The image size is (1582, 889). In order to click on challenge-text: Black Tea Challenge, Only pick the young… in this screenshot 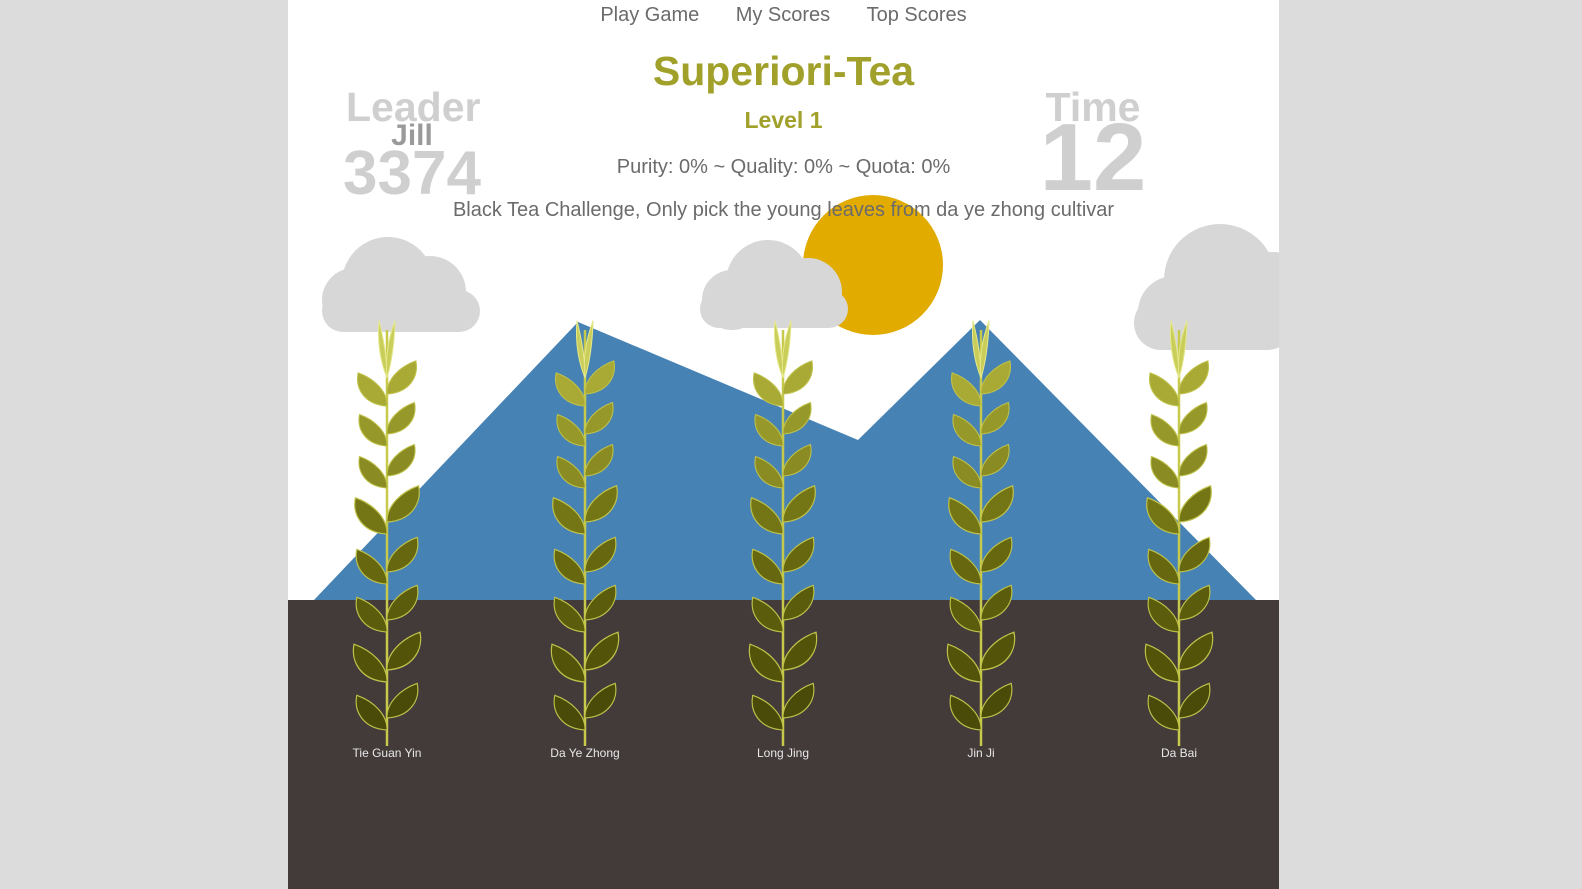, I will do `click(783, 210)`.